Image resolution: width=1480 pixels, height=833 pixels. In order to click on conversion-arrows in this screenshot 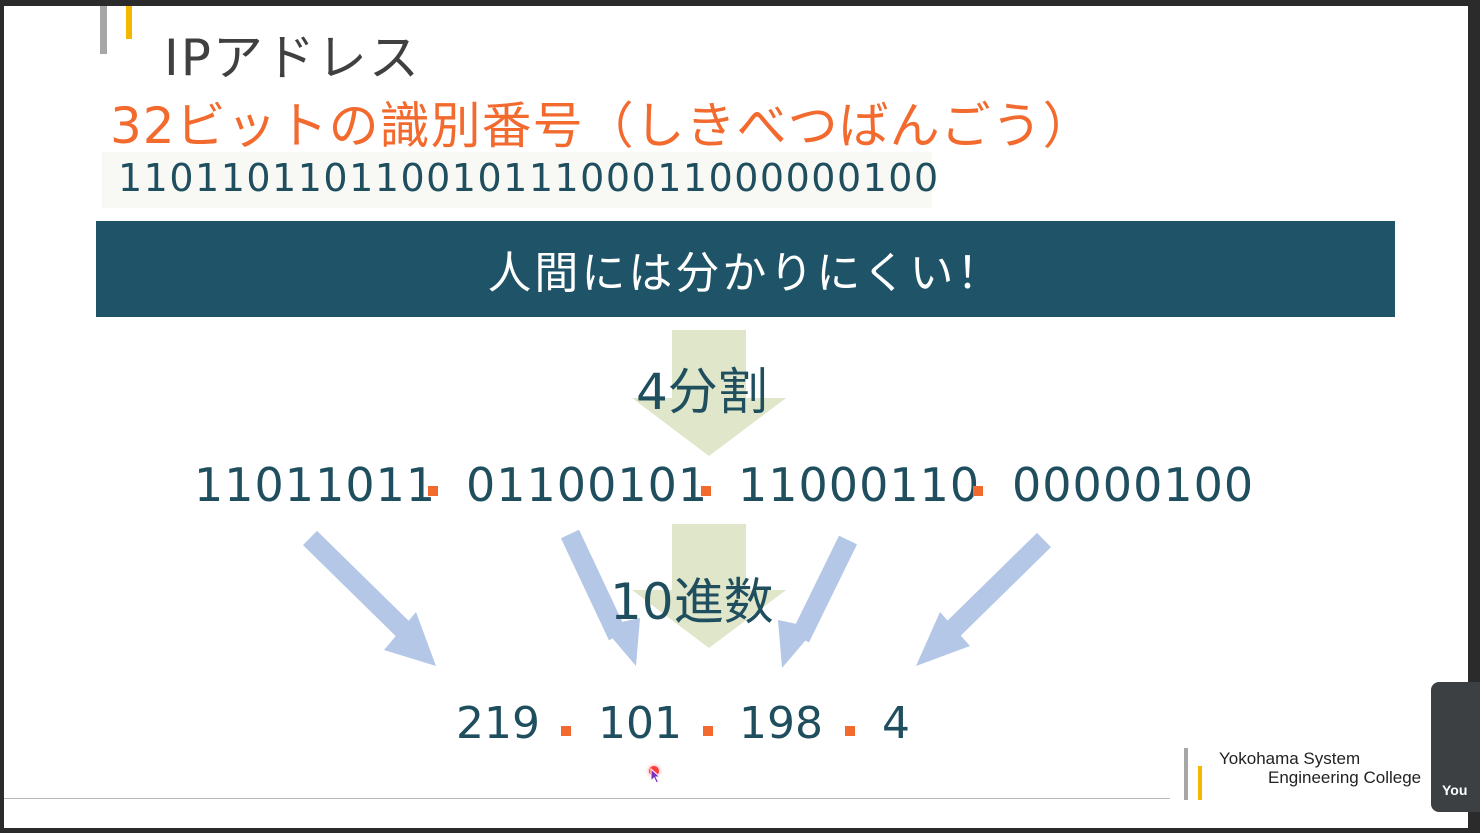, I will do `click(677, 598)`.